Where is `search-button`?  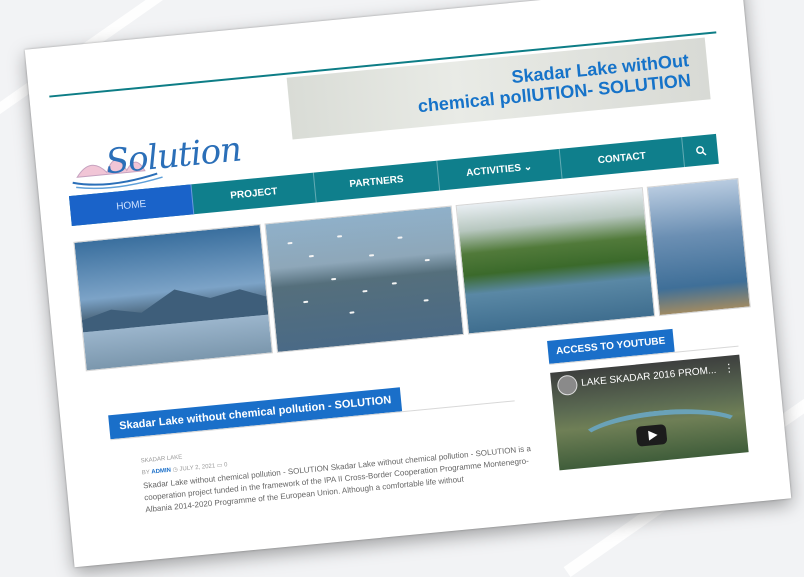
search-button is located at coordinates (700, 150).